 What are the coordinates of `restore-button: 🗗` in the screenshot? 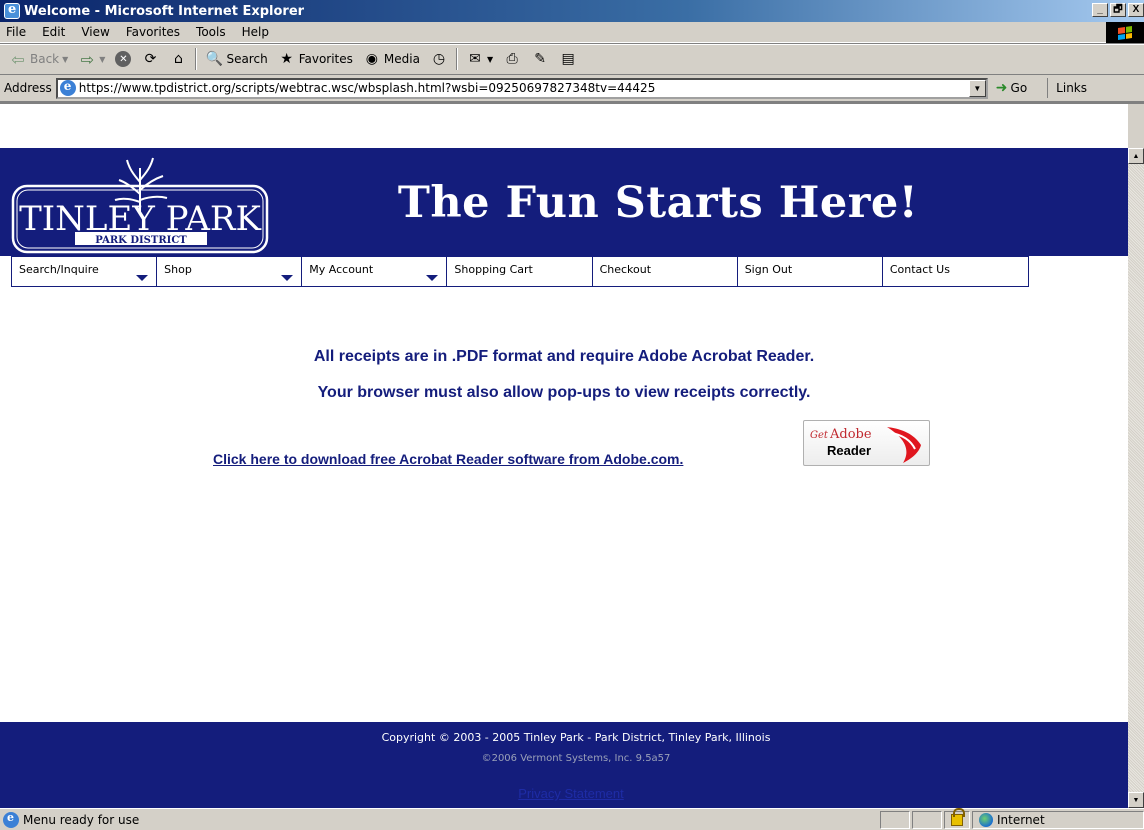 It's located at (1118, 10).